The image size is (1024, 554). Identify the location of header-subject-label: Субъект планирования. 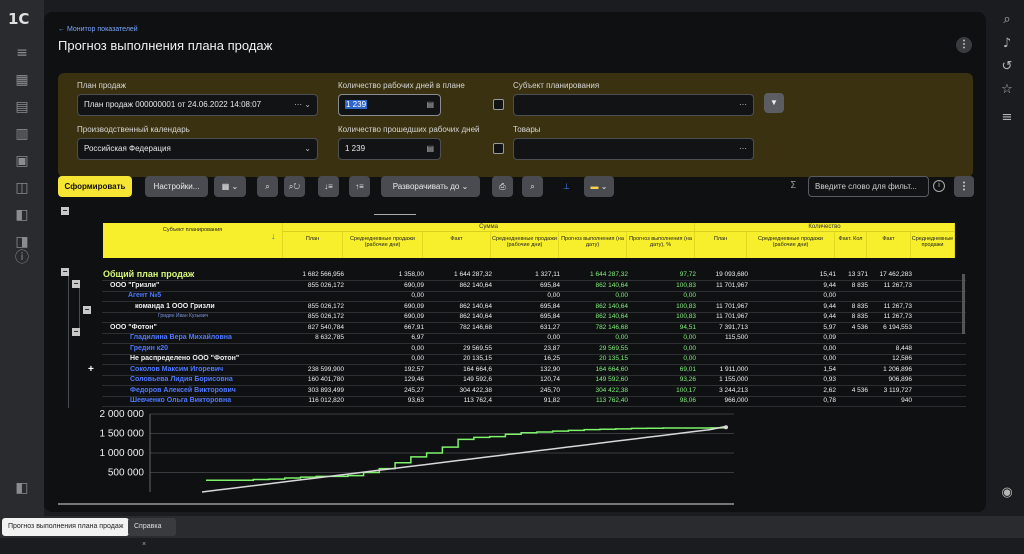
(192, 230).